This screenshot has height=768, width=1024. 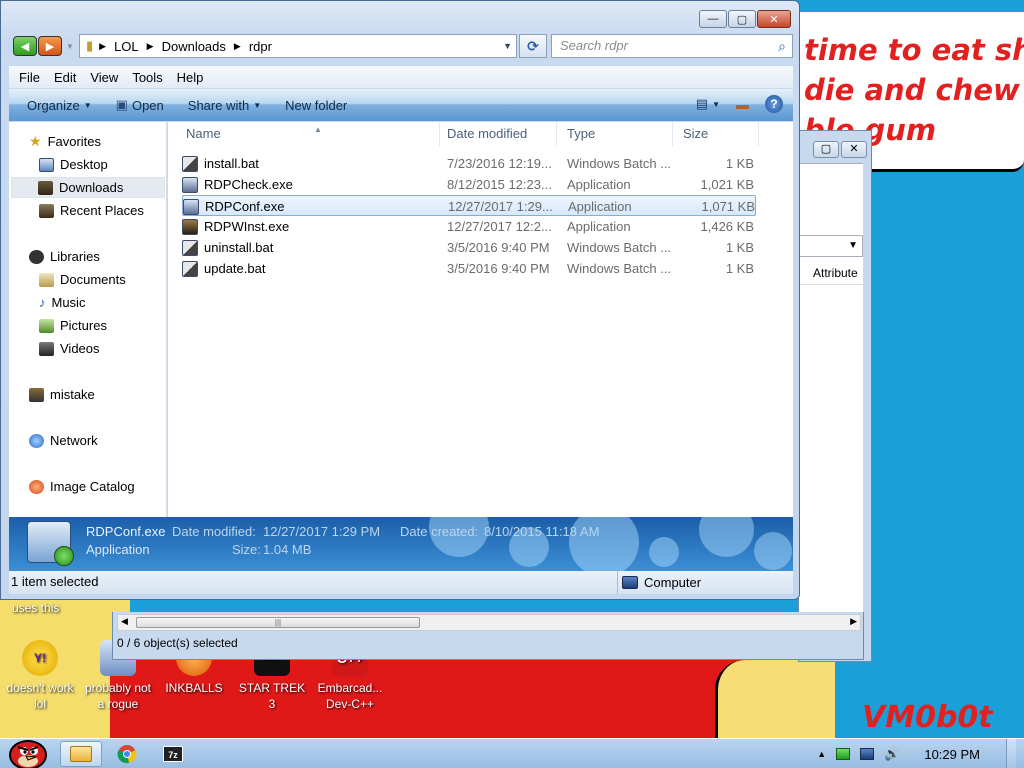 I want to click on address-bar: ▮ ▶ LOL ▶ Downloads ▶ rdpr ▼, so click(x=298, y=46).